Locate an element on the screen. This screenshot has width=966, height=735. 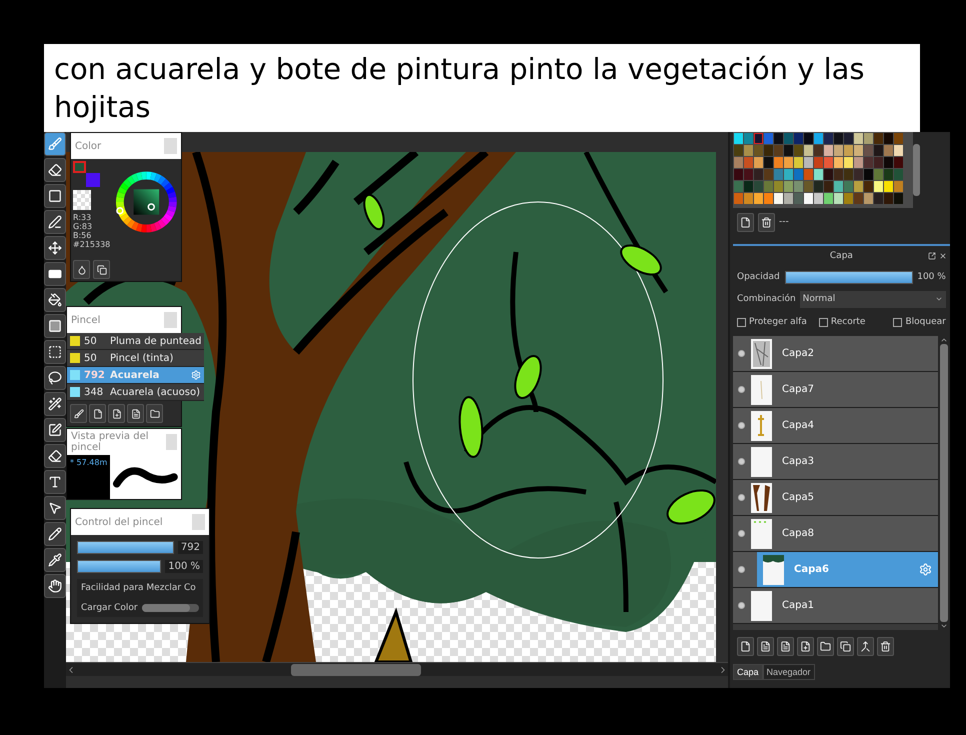
new-layer-1bit-button is located at coordinates (785, 646).